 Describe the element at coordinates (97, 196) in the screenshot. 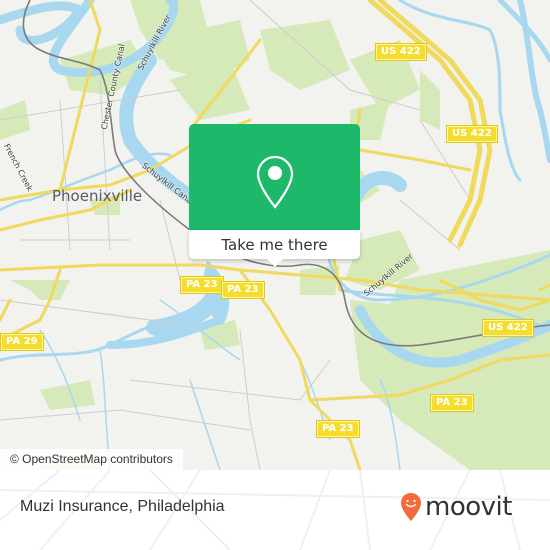

I see `place-label-phoenixville: Phoenixville` at that location.